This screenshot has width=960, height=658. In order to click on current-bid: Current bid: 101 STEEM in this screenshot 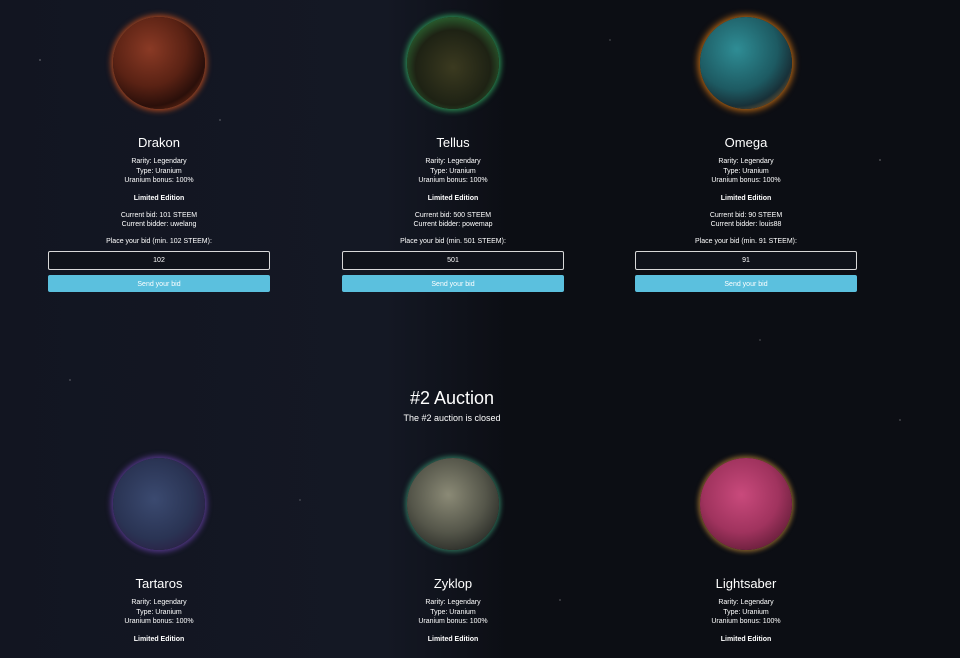, I will do `click(159, 215)`.